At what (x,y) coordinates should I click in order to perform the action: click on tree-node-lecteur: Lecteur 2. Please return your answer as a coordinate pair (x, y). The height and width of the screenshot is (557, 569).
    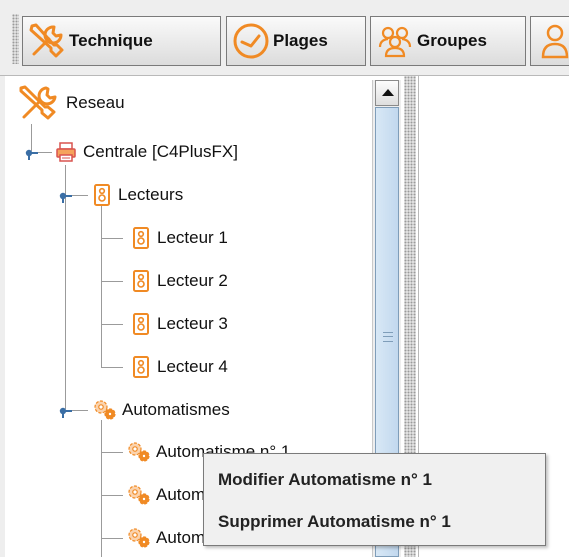
    Looking at the image, I should click on (179, 281).